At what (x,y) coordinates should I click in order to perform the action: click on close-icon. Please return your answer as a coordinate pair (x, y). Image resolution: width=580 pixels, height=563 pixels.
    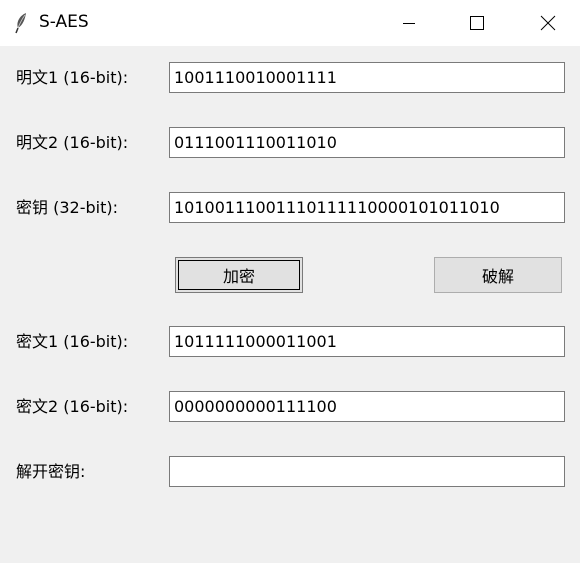
    Looking at the image, I should click on (548, 23).